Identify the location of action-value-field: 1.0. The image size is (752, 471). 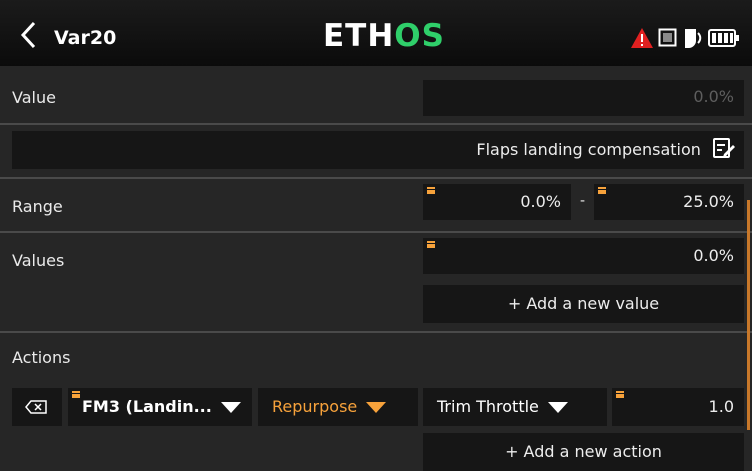
(678, 407).